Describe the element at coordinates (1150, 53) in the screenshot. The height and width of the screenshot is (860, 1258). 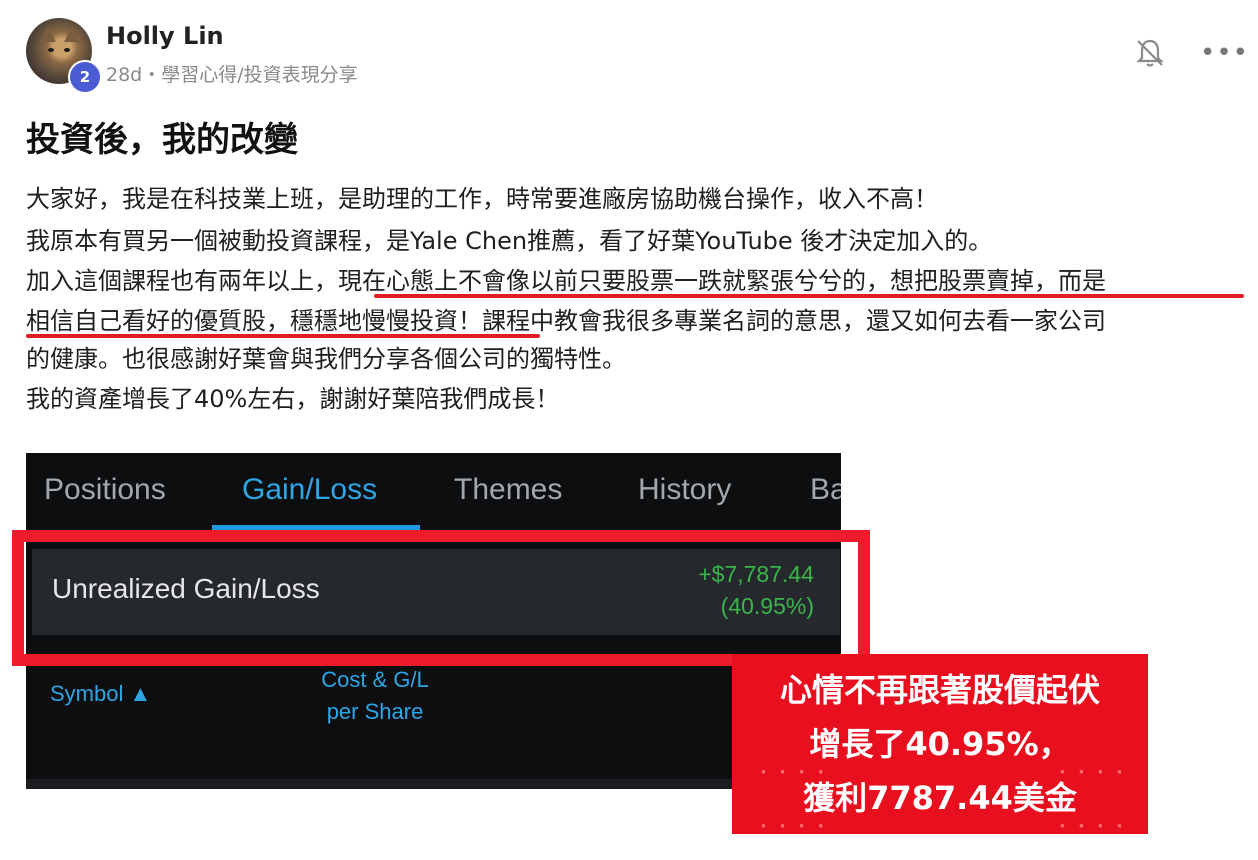
I see `bell-off-icon` at that location.